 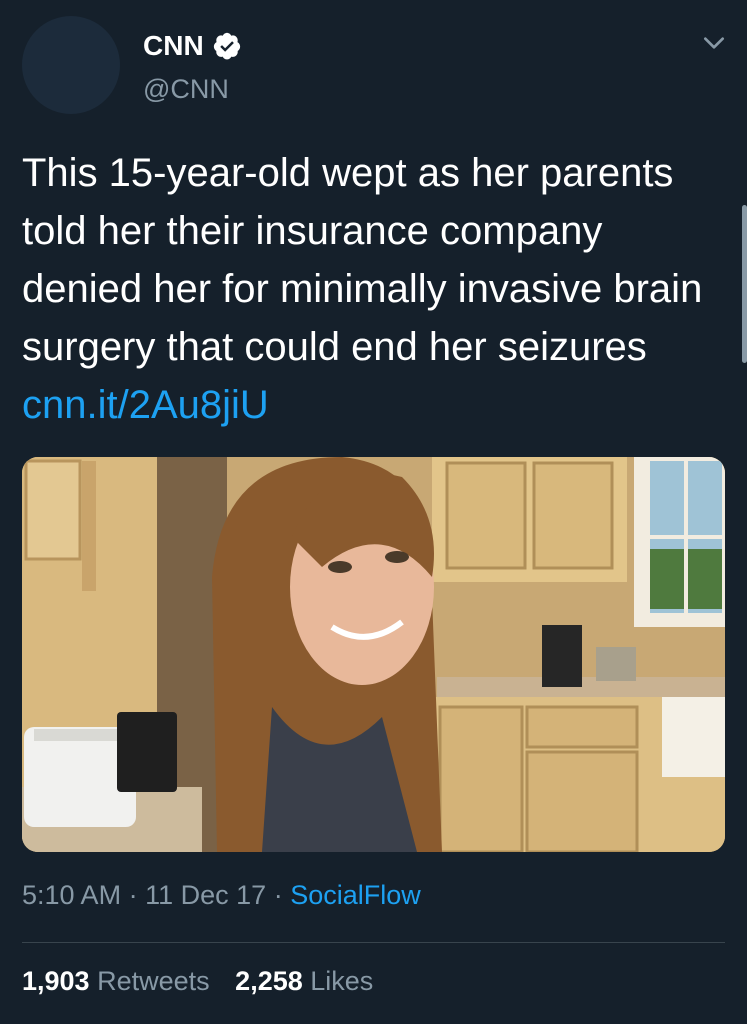 I want to click on likes-stat: 2,258 Likes, so click(x=304, y=981).